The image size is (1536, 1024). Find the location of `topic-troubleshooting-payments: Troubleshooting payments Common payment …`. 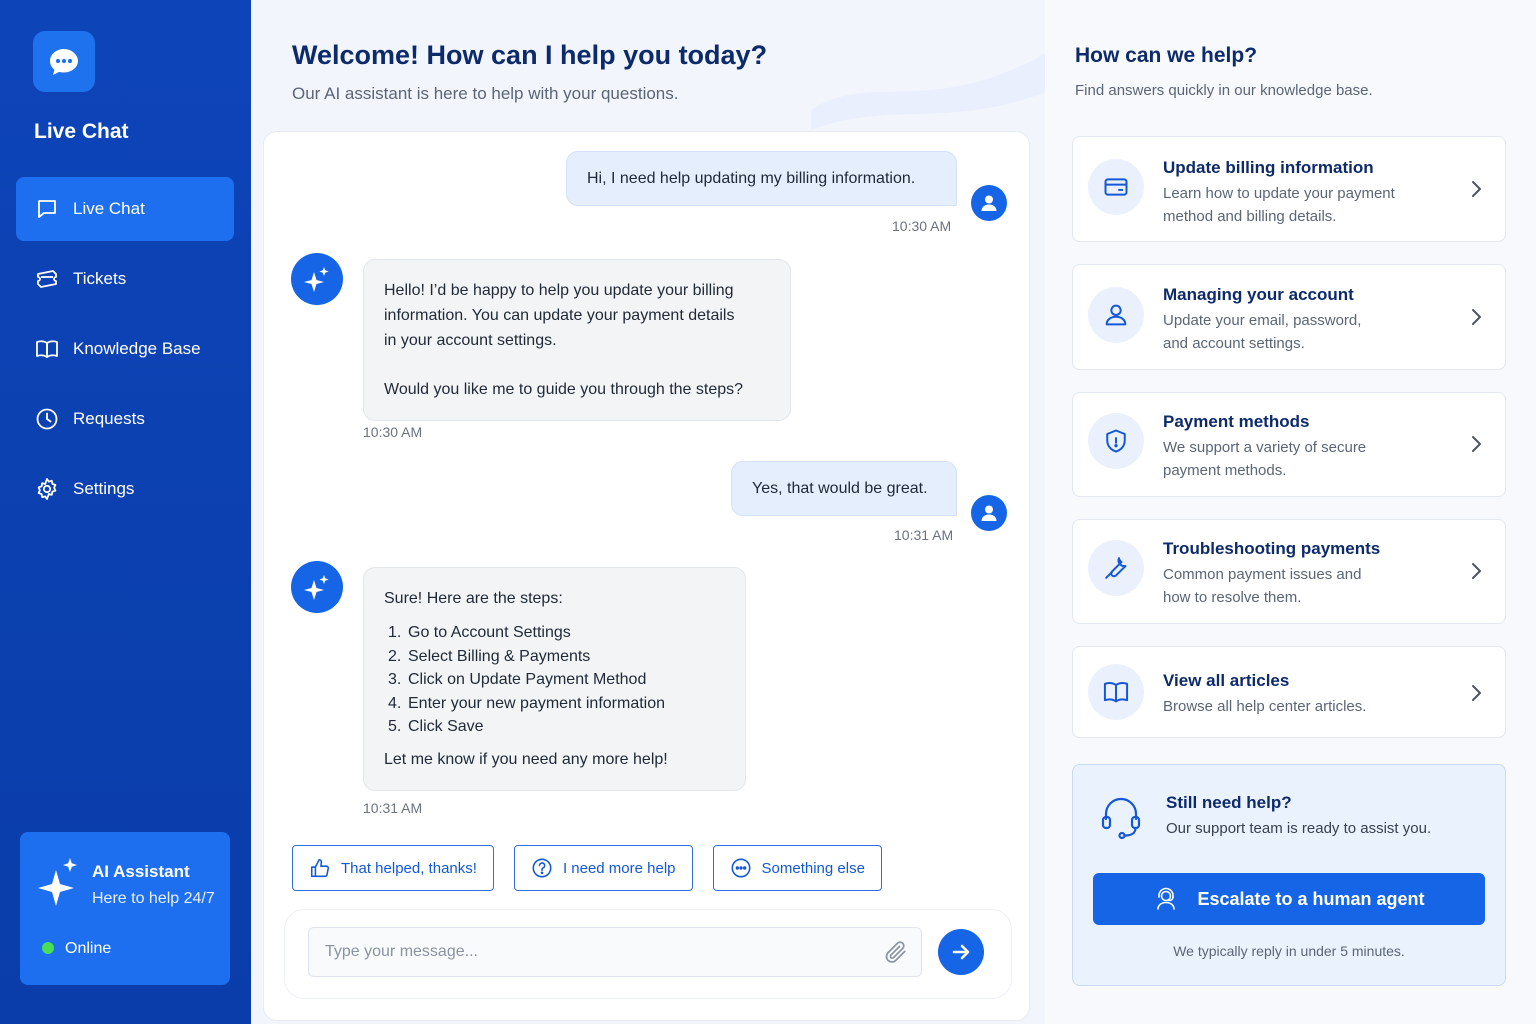

topic-troubleshooting-payments: Troubleshooting payments Common payment … is located at coordinates (1289, 571).